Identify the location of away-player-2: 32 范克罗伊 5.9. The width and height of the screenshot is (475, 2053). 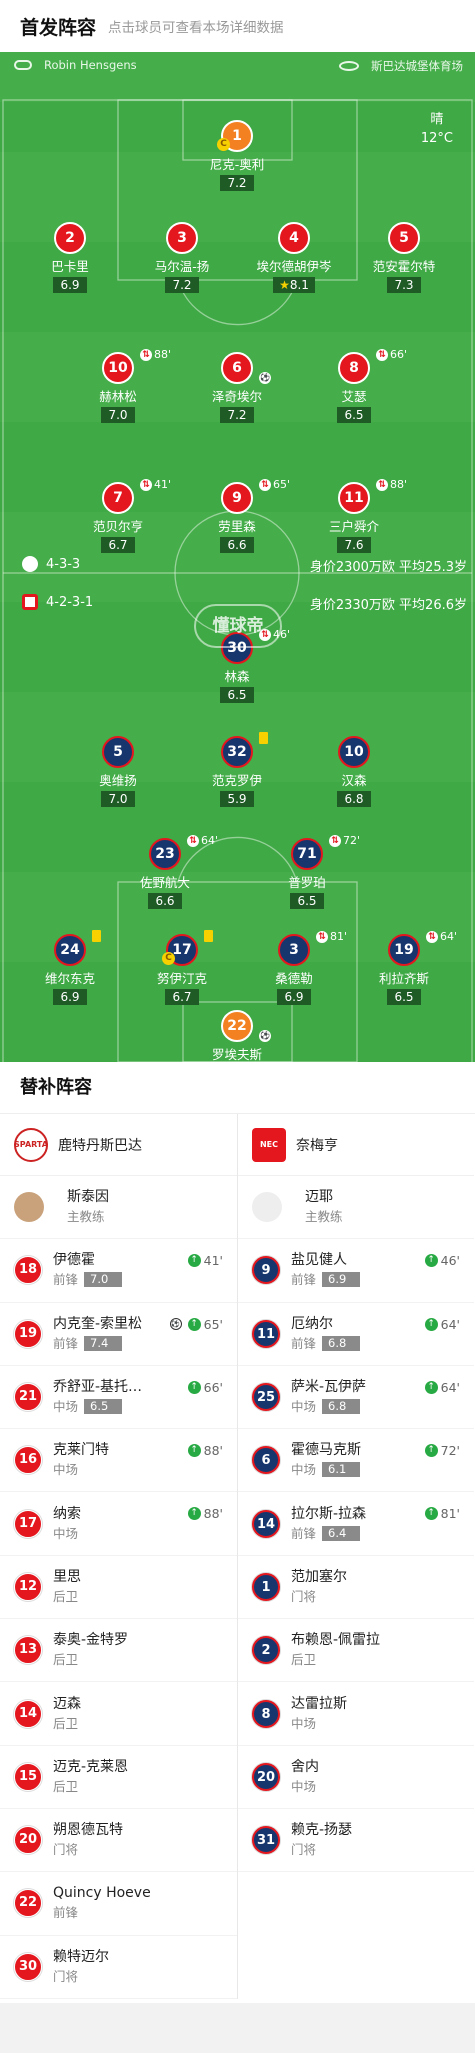
(237, 769).